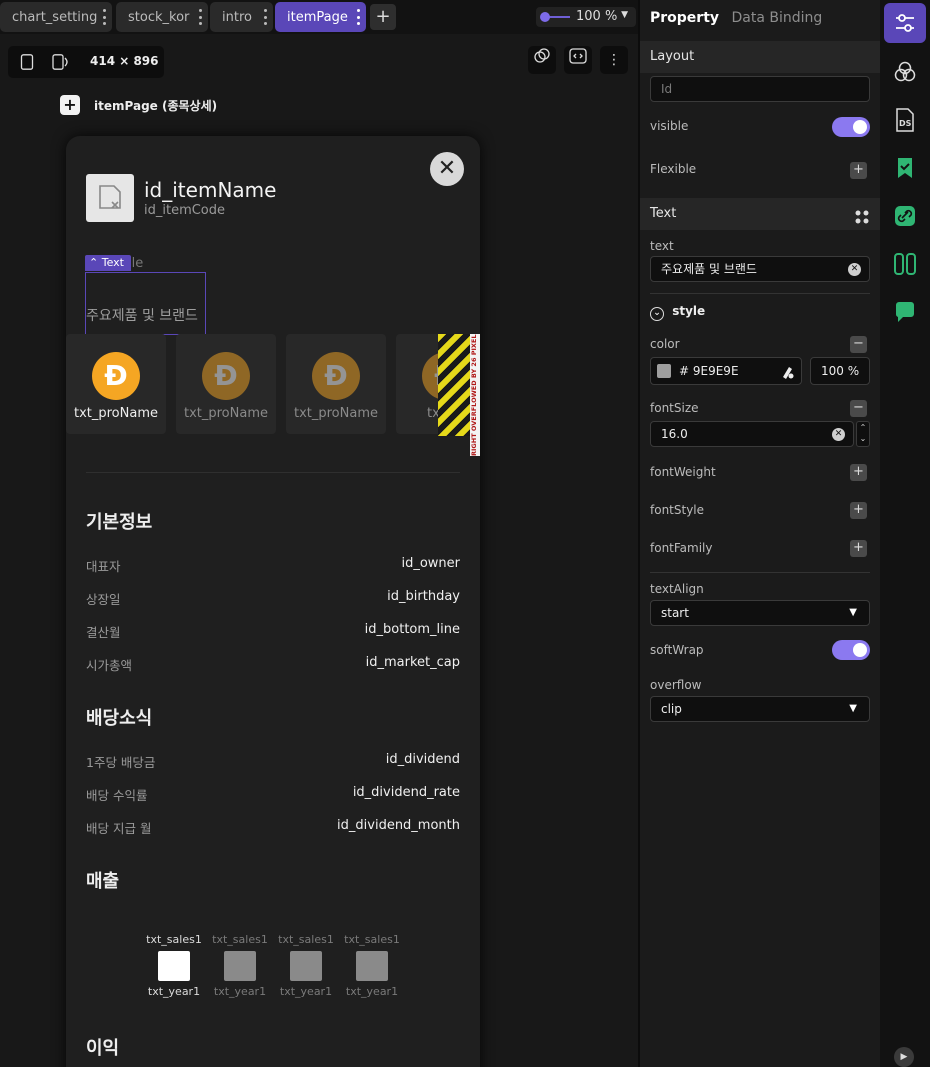 The image size is (930, 1067). What do you see at coordinates (624, 15) in the screenshot?
I see `chevron-down-icon: ▼` at bounding box center [624, 15].